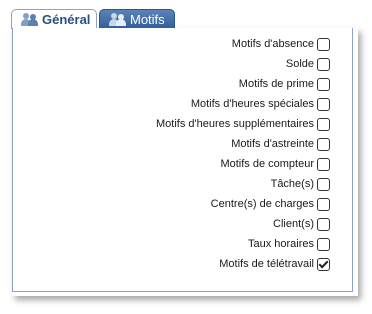 The width and height of the screenshot is (372, 314). What do you see at coordinates (276, 84) in the screenshot?
I see `motif-label: Motifs de prime` at bounding box center [276, 84].